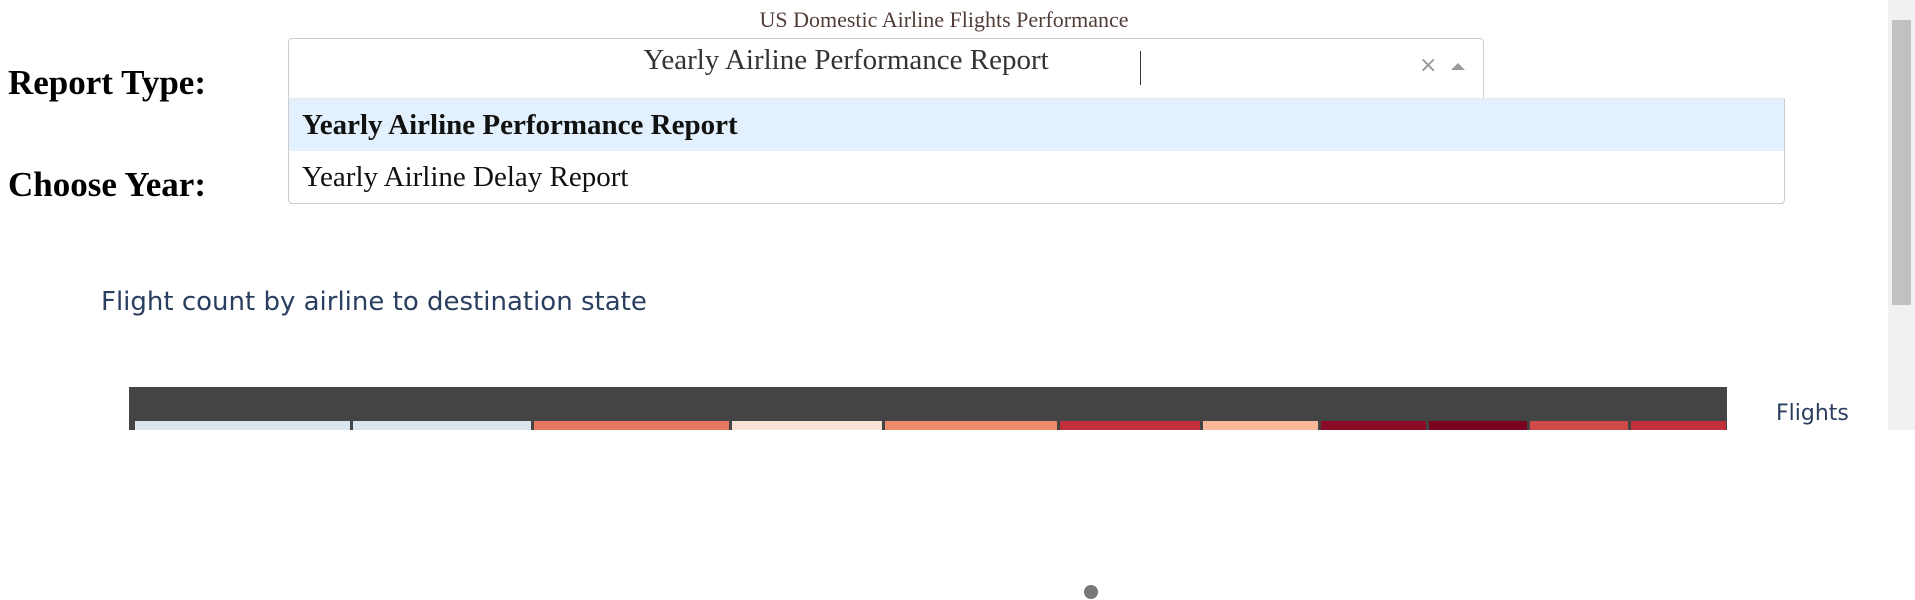 This screenshot has height=600, width=1915. Describe the element at coordinates (1091, 592) in the screenshot. I see `loading-indicator-icon` at that location.